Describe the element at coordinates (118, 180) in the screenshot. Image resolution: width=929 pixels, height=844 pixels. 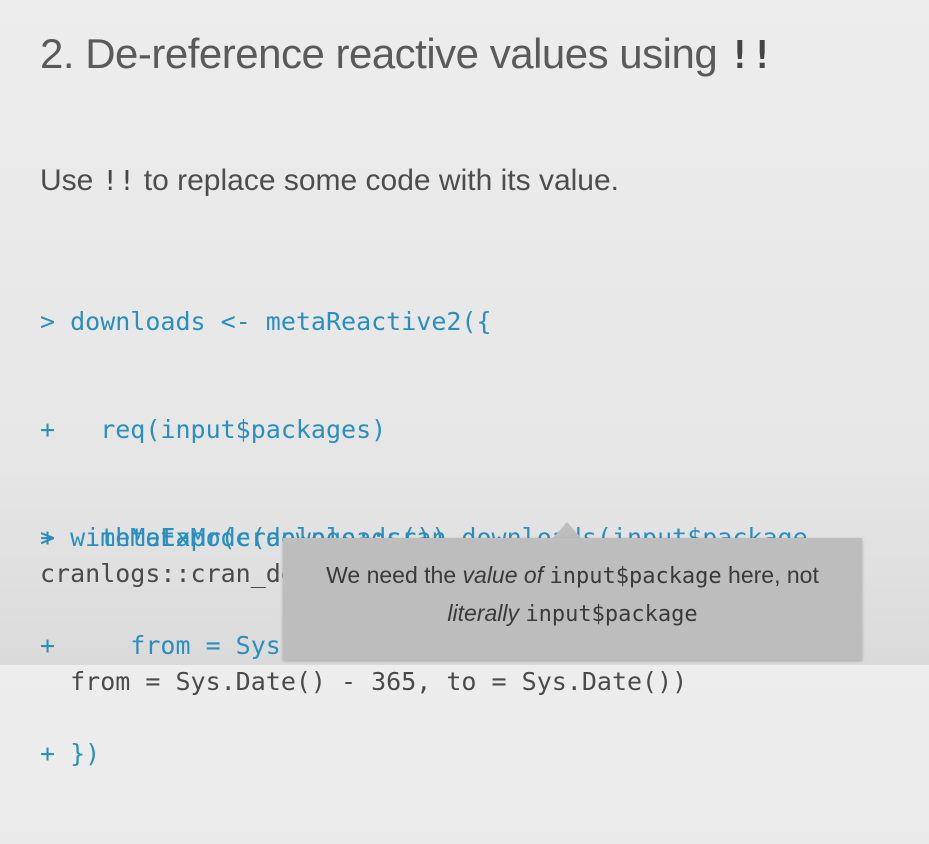
I see `lead-bang-operator: !!` at that location.